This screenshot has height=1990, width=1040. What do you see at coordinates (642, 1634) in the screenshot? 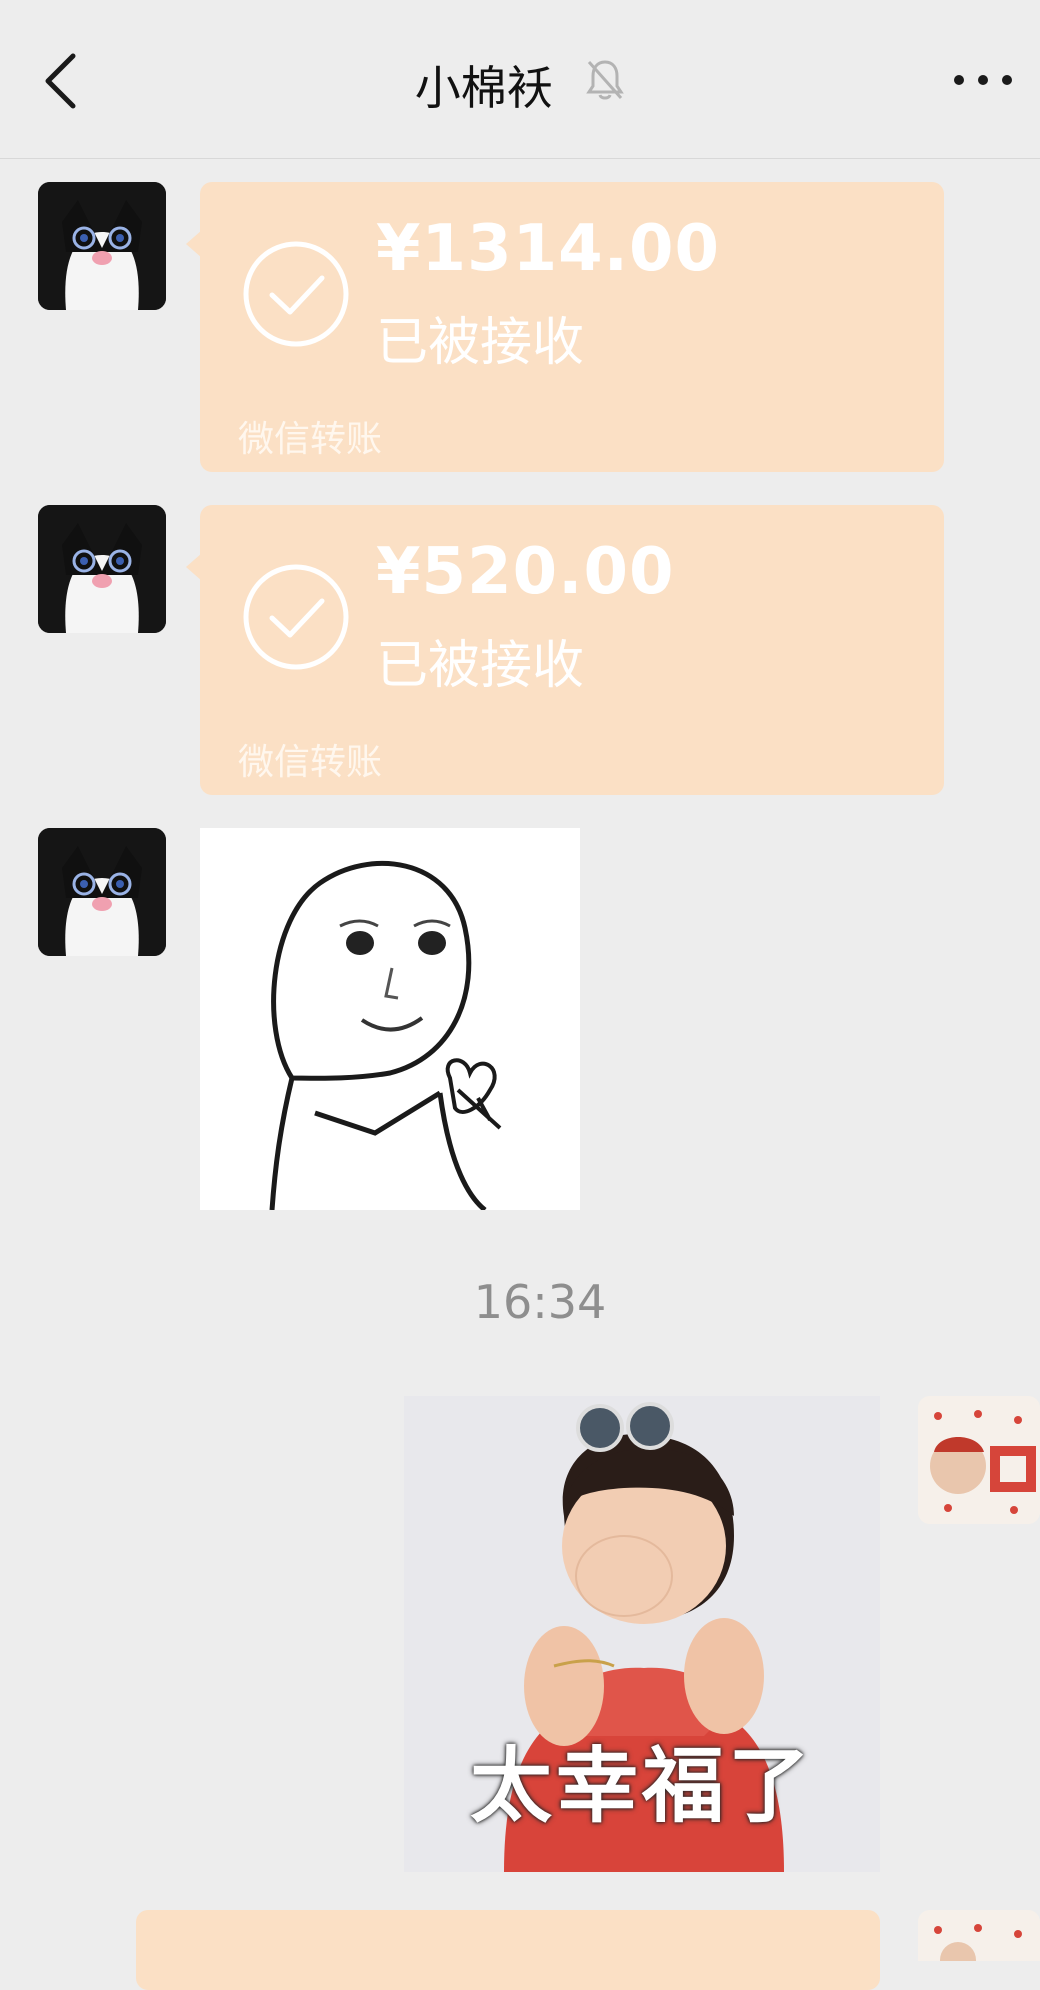
I see `photo-message: 太幸福了` at bounding box center [642, 1634].